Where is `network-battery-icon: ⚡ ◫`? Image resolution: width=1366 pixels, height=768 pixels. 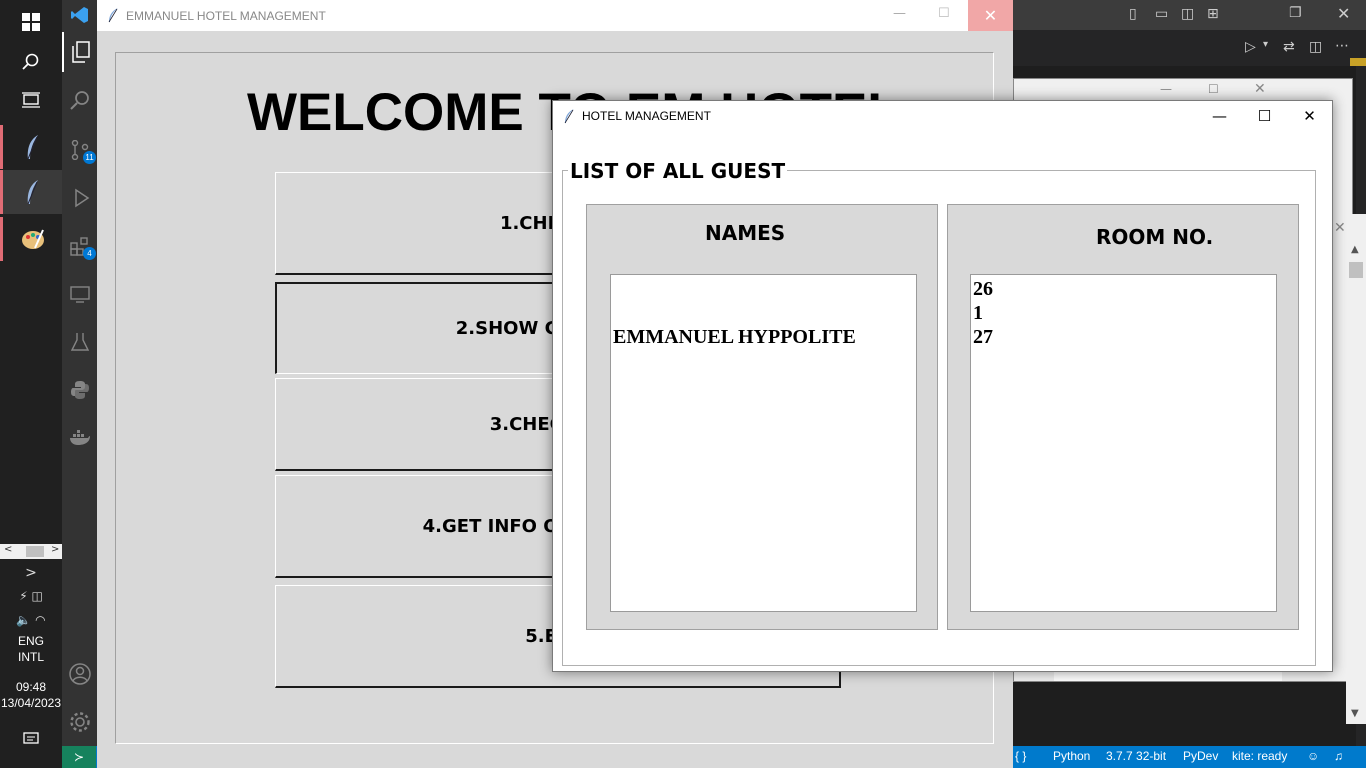
network-battery-icon: ⚡ ◫ is located at coordinates (31, 596).